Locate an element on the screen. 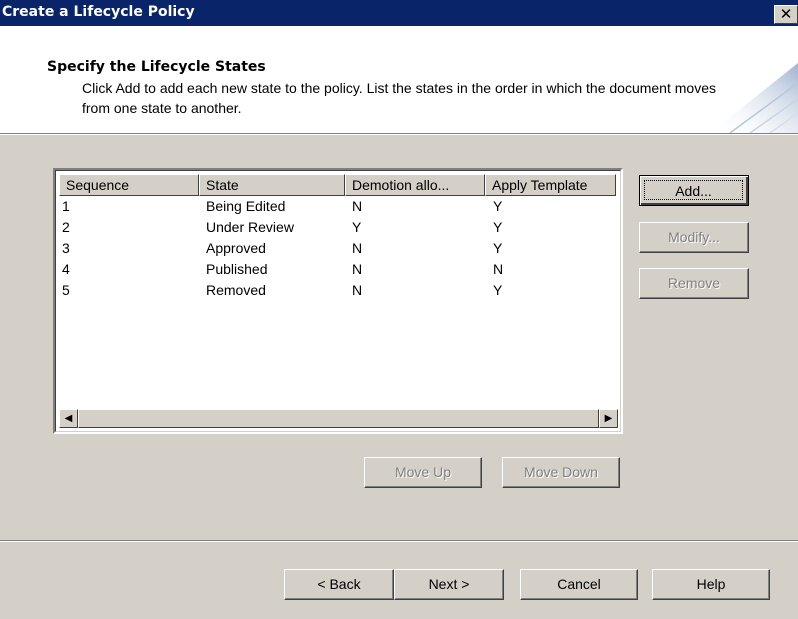 This screenshot has width=798, height=619. column-header-apply-template: Apply Template is located at coordinates (550, 185).